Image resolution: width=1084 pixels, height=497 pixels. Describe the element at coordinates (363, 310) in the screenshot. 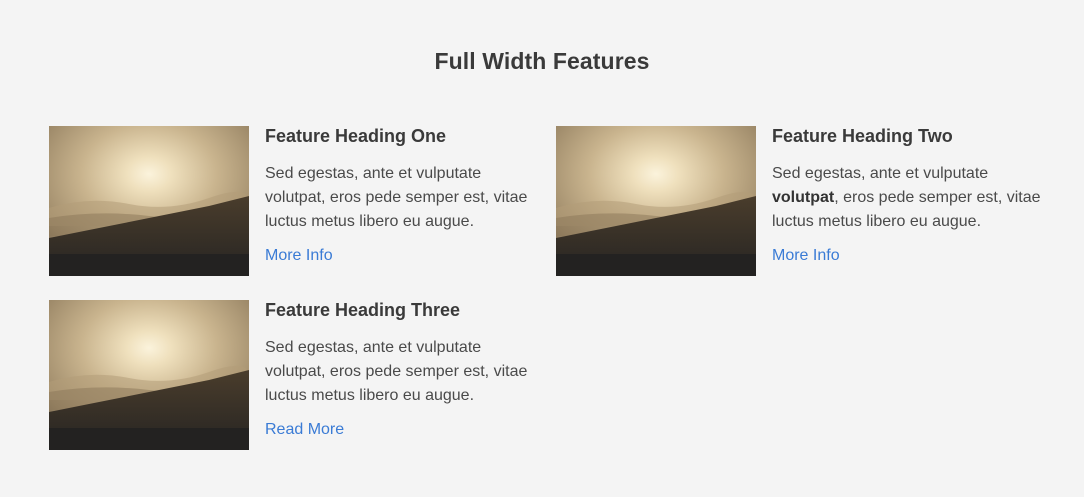

I see `feature-heading: Feature Heading Three` at that location.